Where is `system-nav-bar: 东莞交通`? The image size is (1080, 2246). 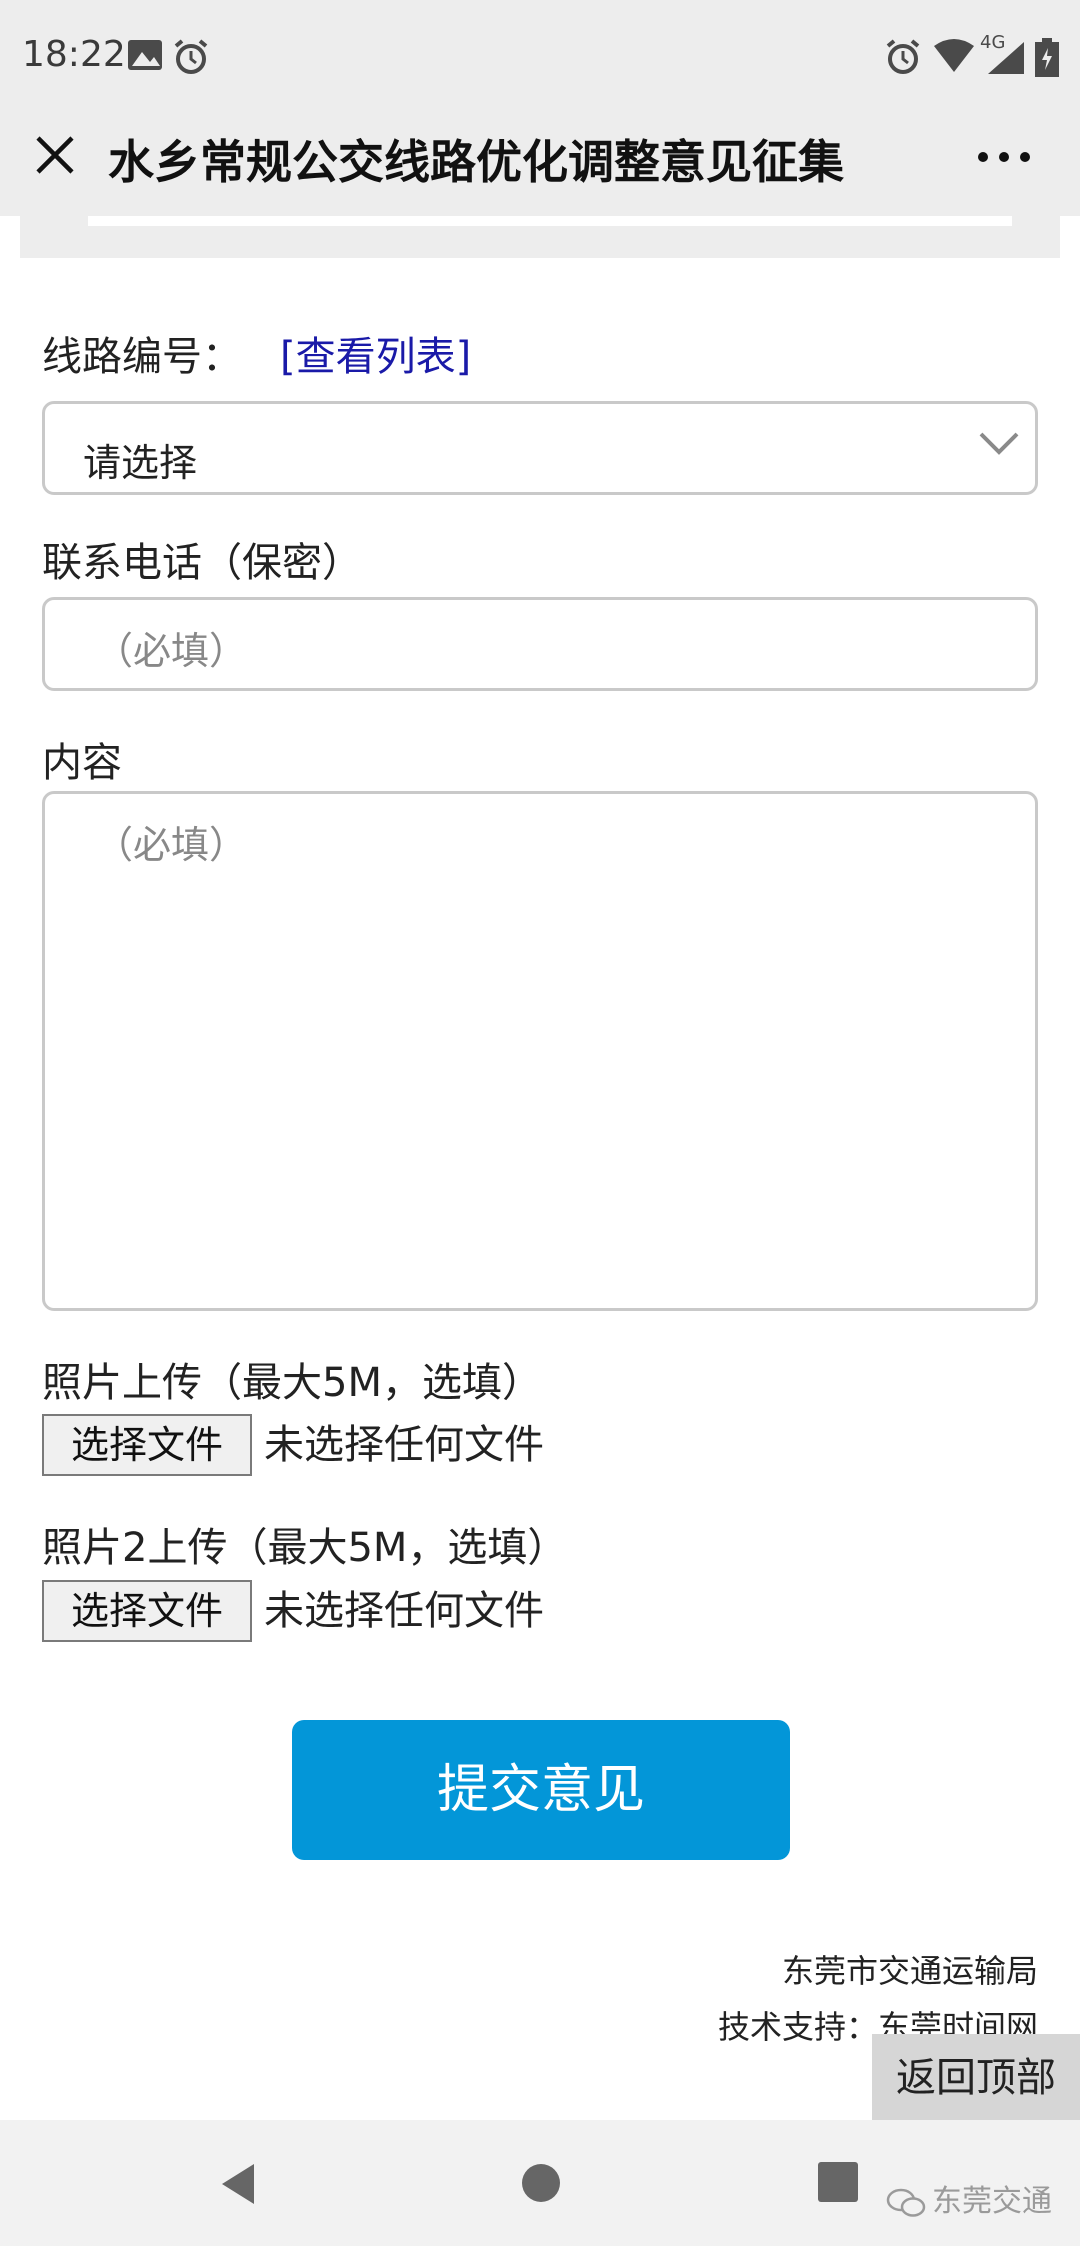
system-nav-bar: 东莞交通 is located at coordinates (540, 2183).